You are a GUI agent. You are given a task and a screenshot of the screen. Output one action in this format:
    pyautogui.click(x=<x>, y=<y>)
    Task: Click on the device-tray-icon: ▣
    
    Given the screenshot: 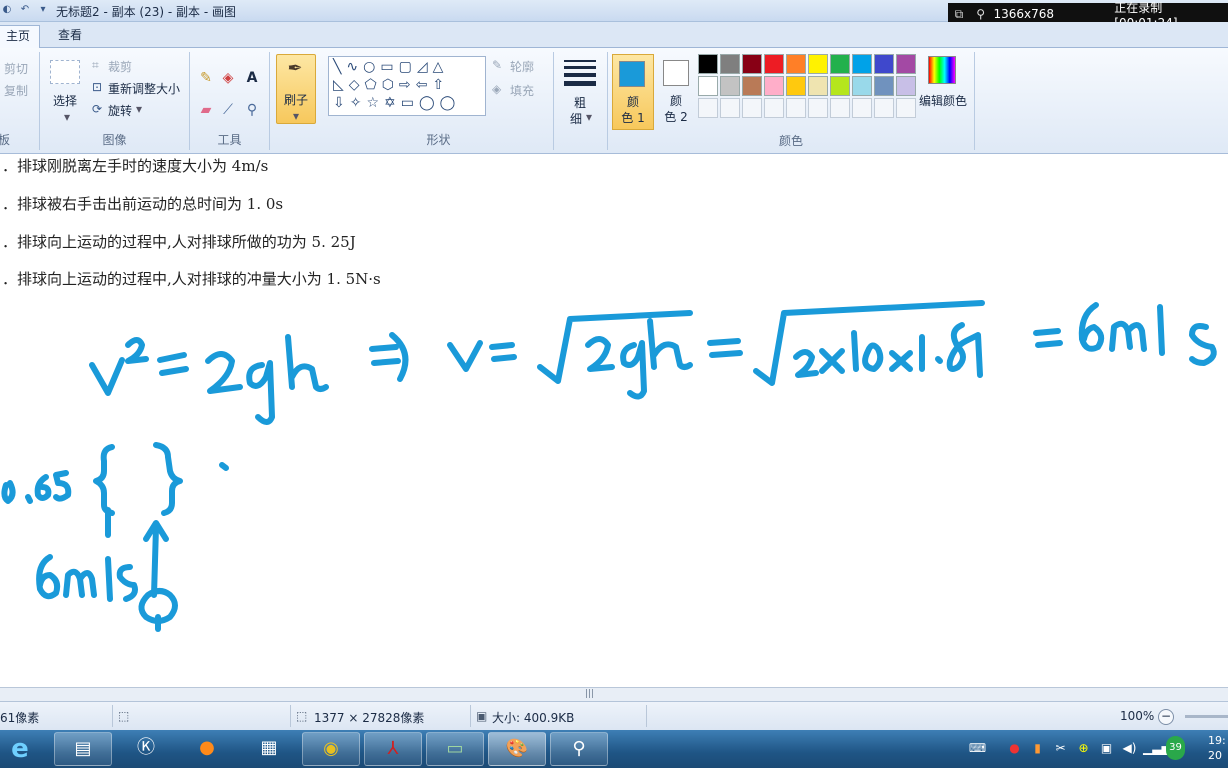 What is the action you would take?
    pyautogui.click(x=1106, y=748)
    